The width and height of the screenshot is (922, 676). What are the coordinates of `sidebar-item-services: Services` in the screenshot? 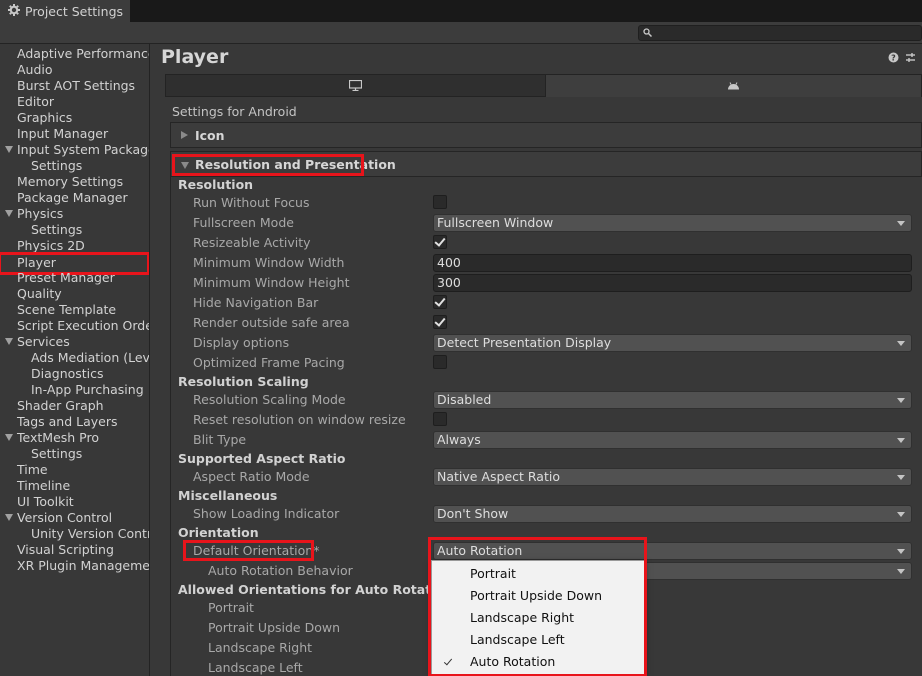 It's located at (74, 342).